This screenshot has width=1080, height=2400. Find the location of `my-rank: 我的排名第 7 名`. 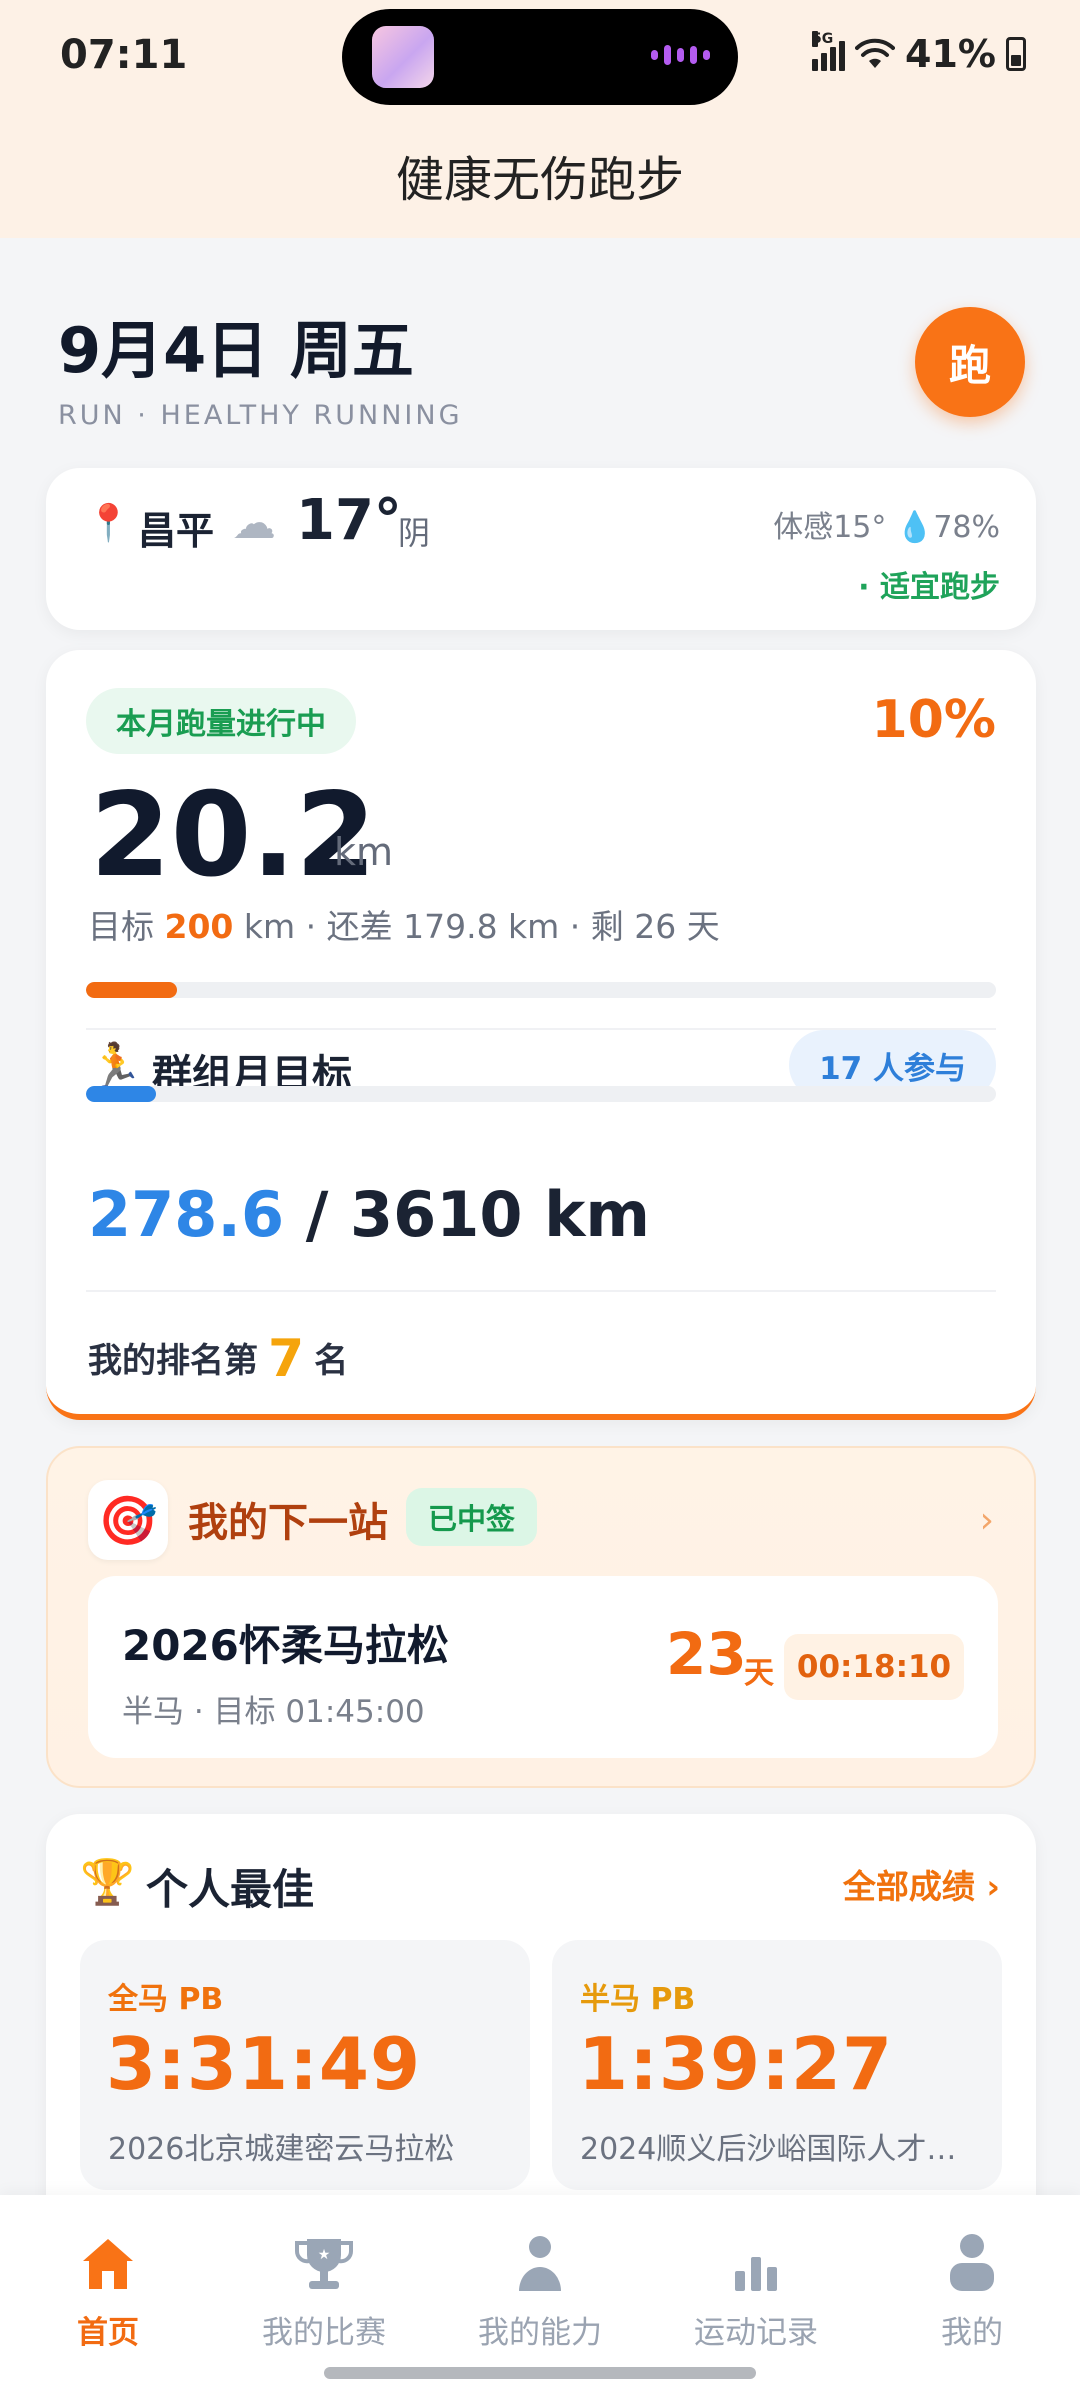

my-rank: 我的排名第 7 名 is located at coordinates (218, 1359).